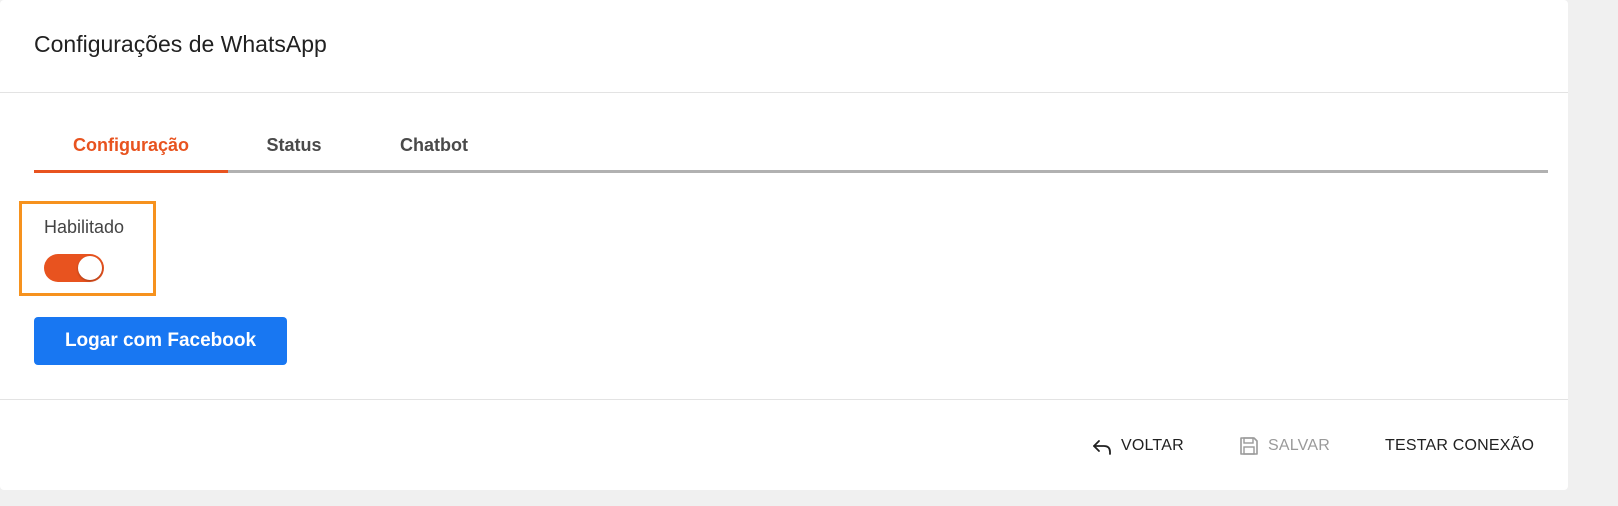  What do you see at coordinates (74, 268) in the screenshot?
I see `enabled-toggle` at bounding box center [74, 268].